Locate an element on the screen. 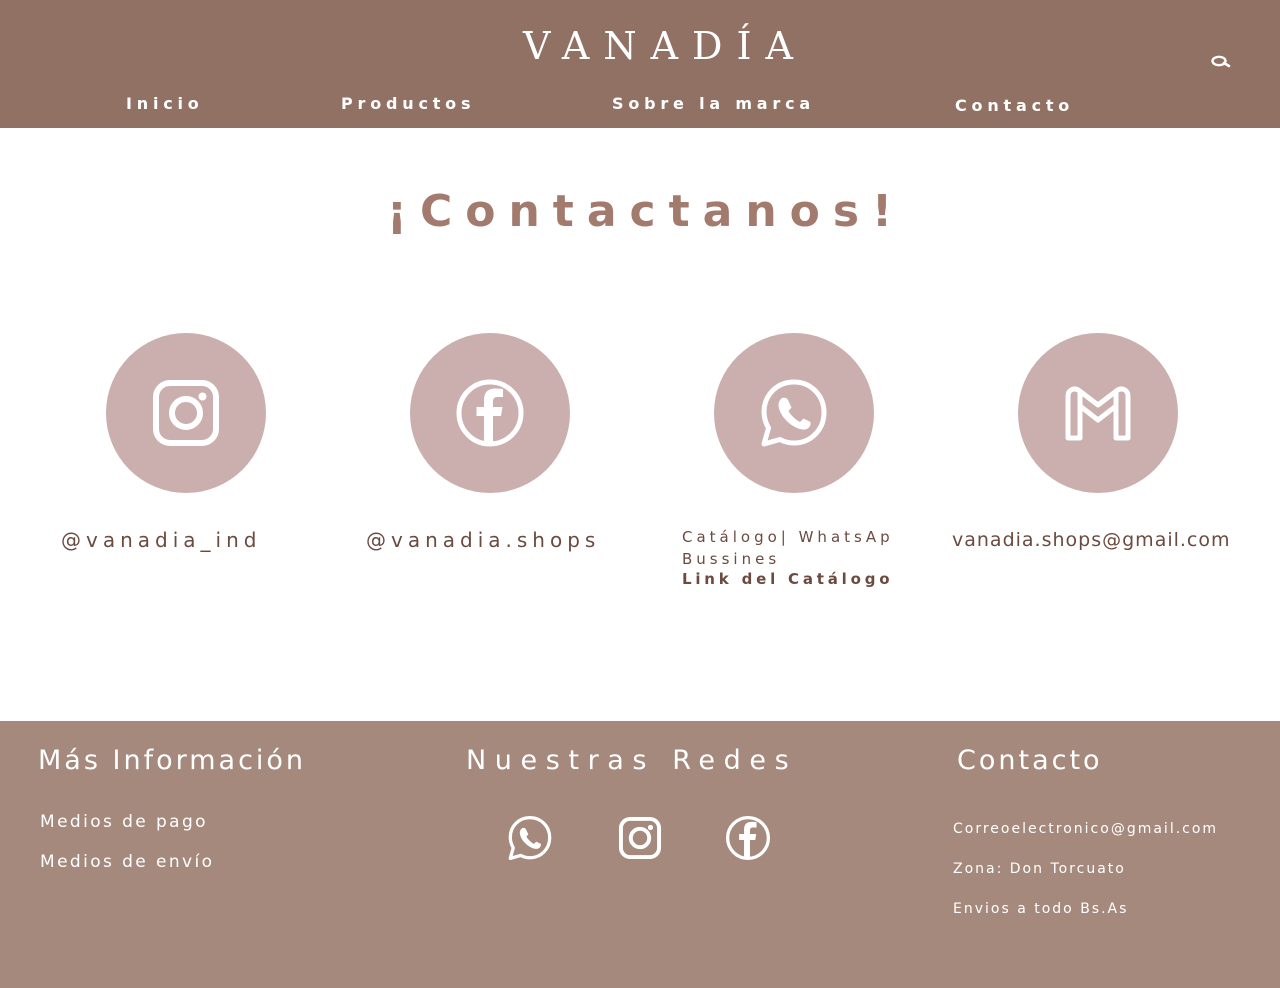 The width and height of the screenshot is (1280, 988). instagram-button is located at coordinates (186, 413).